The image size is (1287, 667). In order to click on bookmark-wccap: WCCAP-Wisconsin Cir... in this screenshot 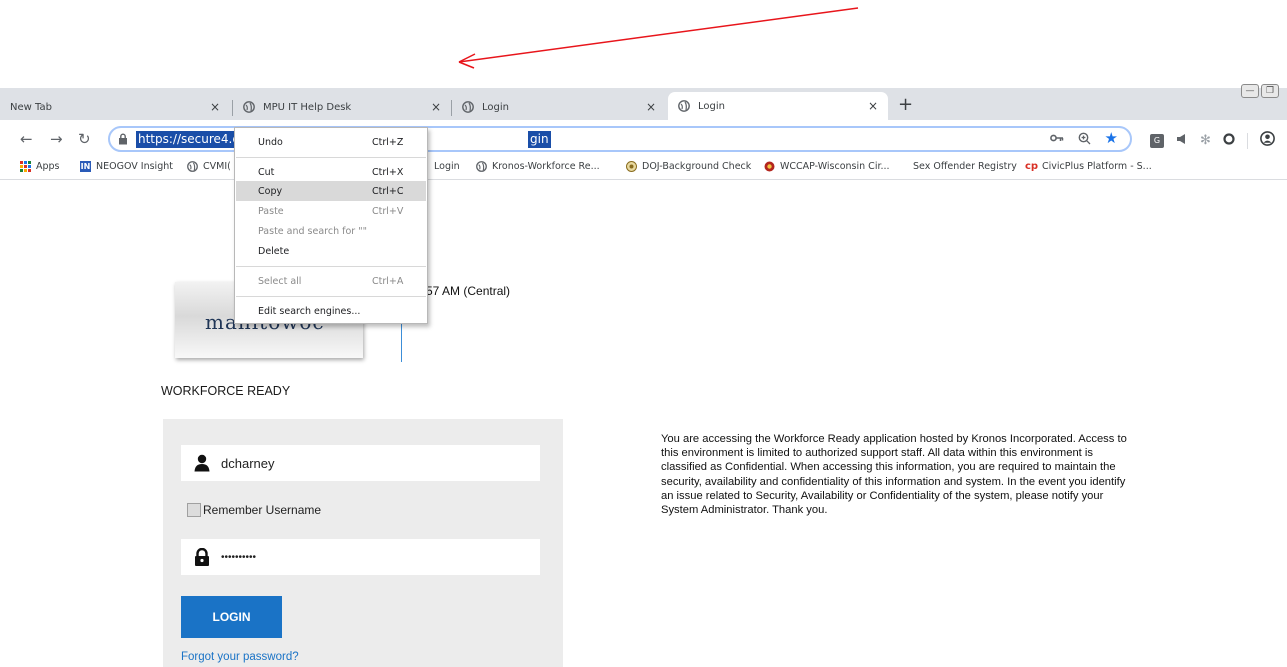, I will do `click(827, 166)`.